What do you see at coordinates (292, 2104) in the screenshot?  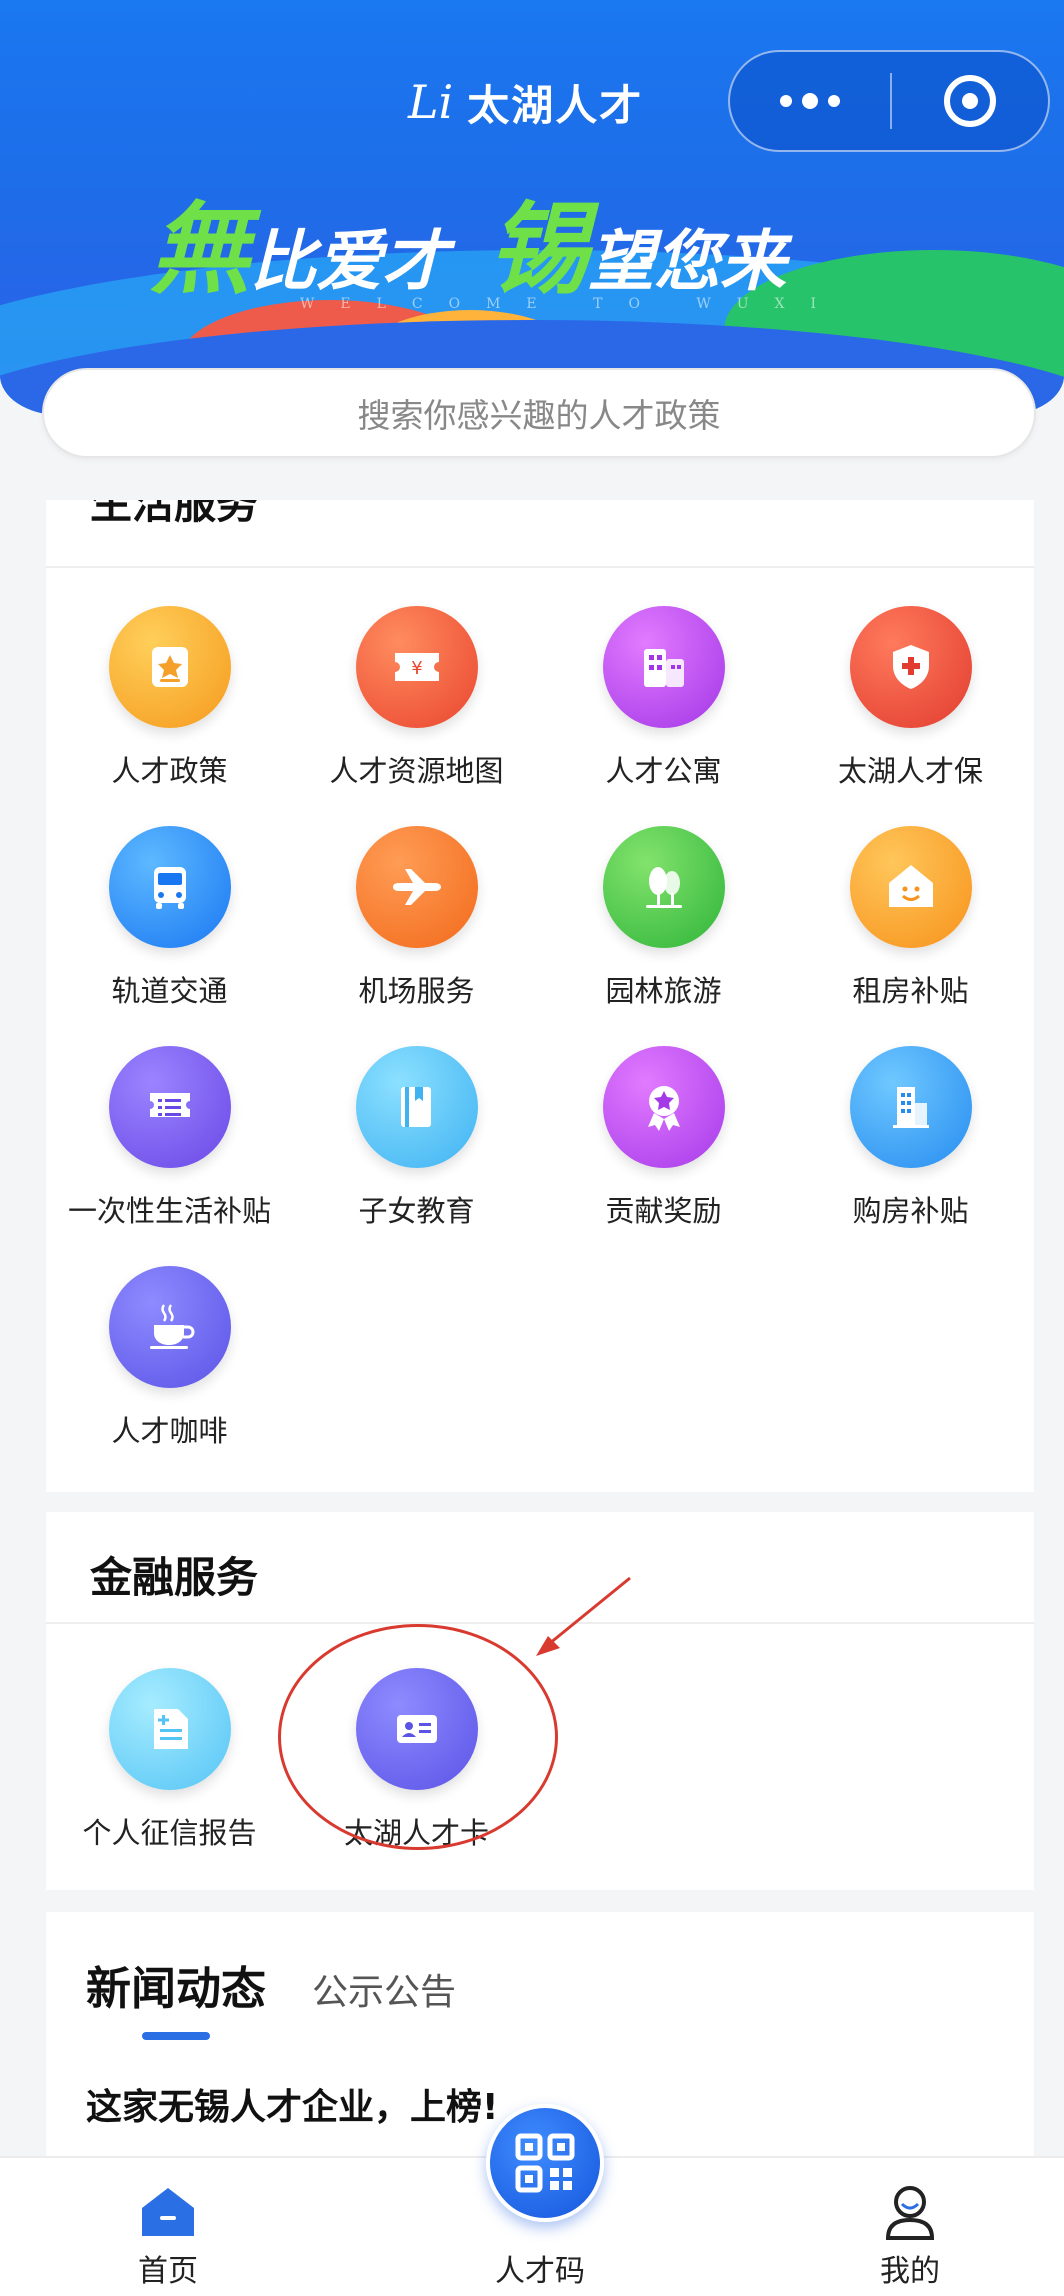 I see `news-headline: 这家无锡人才企业，上榜!` at bounding box center [292, 2104].